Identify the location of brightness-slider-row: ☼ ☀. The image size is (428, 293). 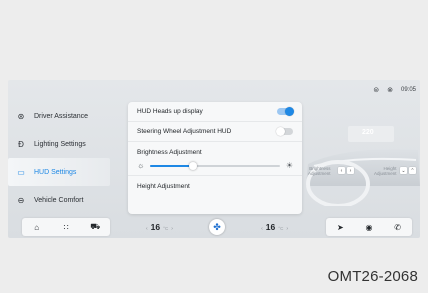
(215, 166).